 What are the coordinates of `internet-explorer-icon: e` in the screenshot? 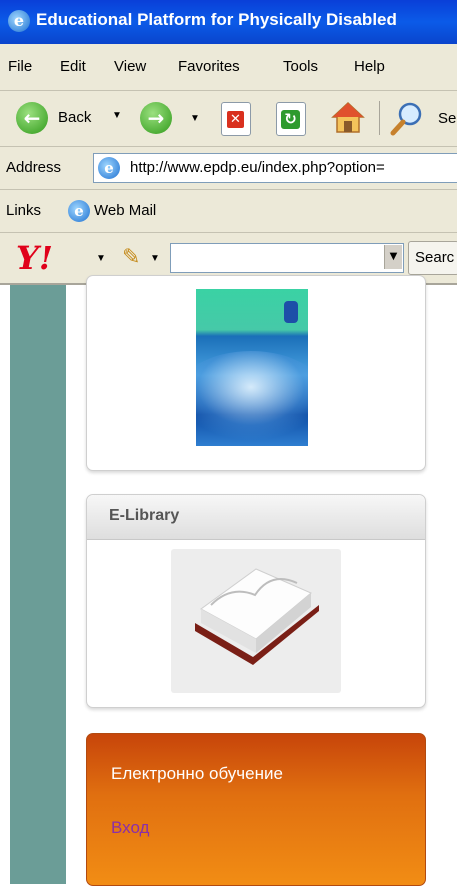 It's located at (19, 21).